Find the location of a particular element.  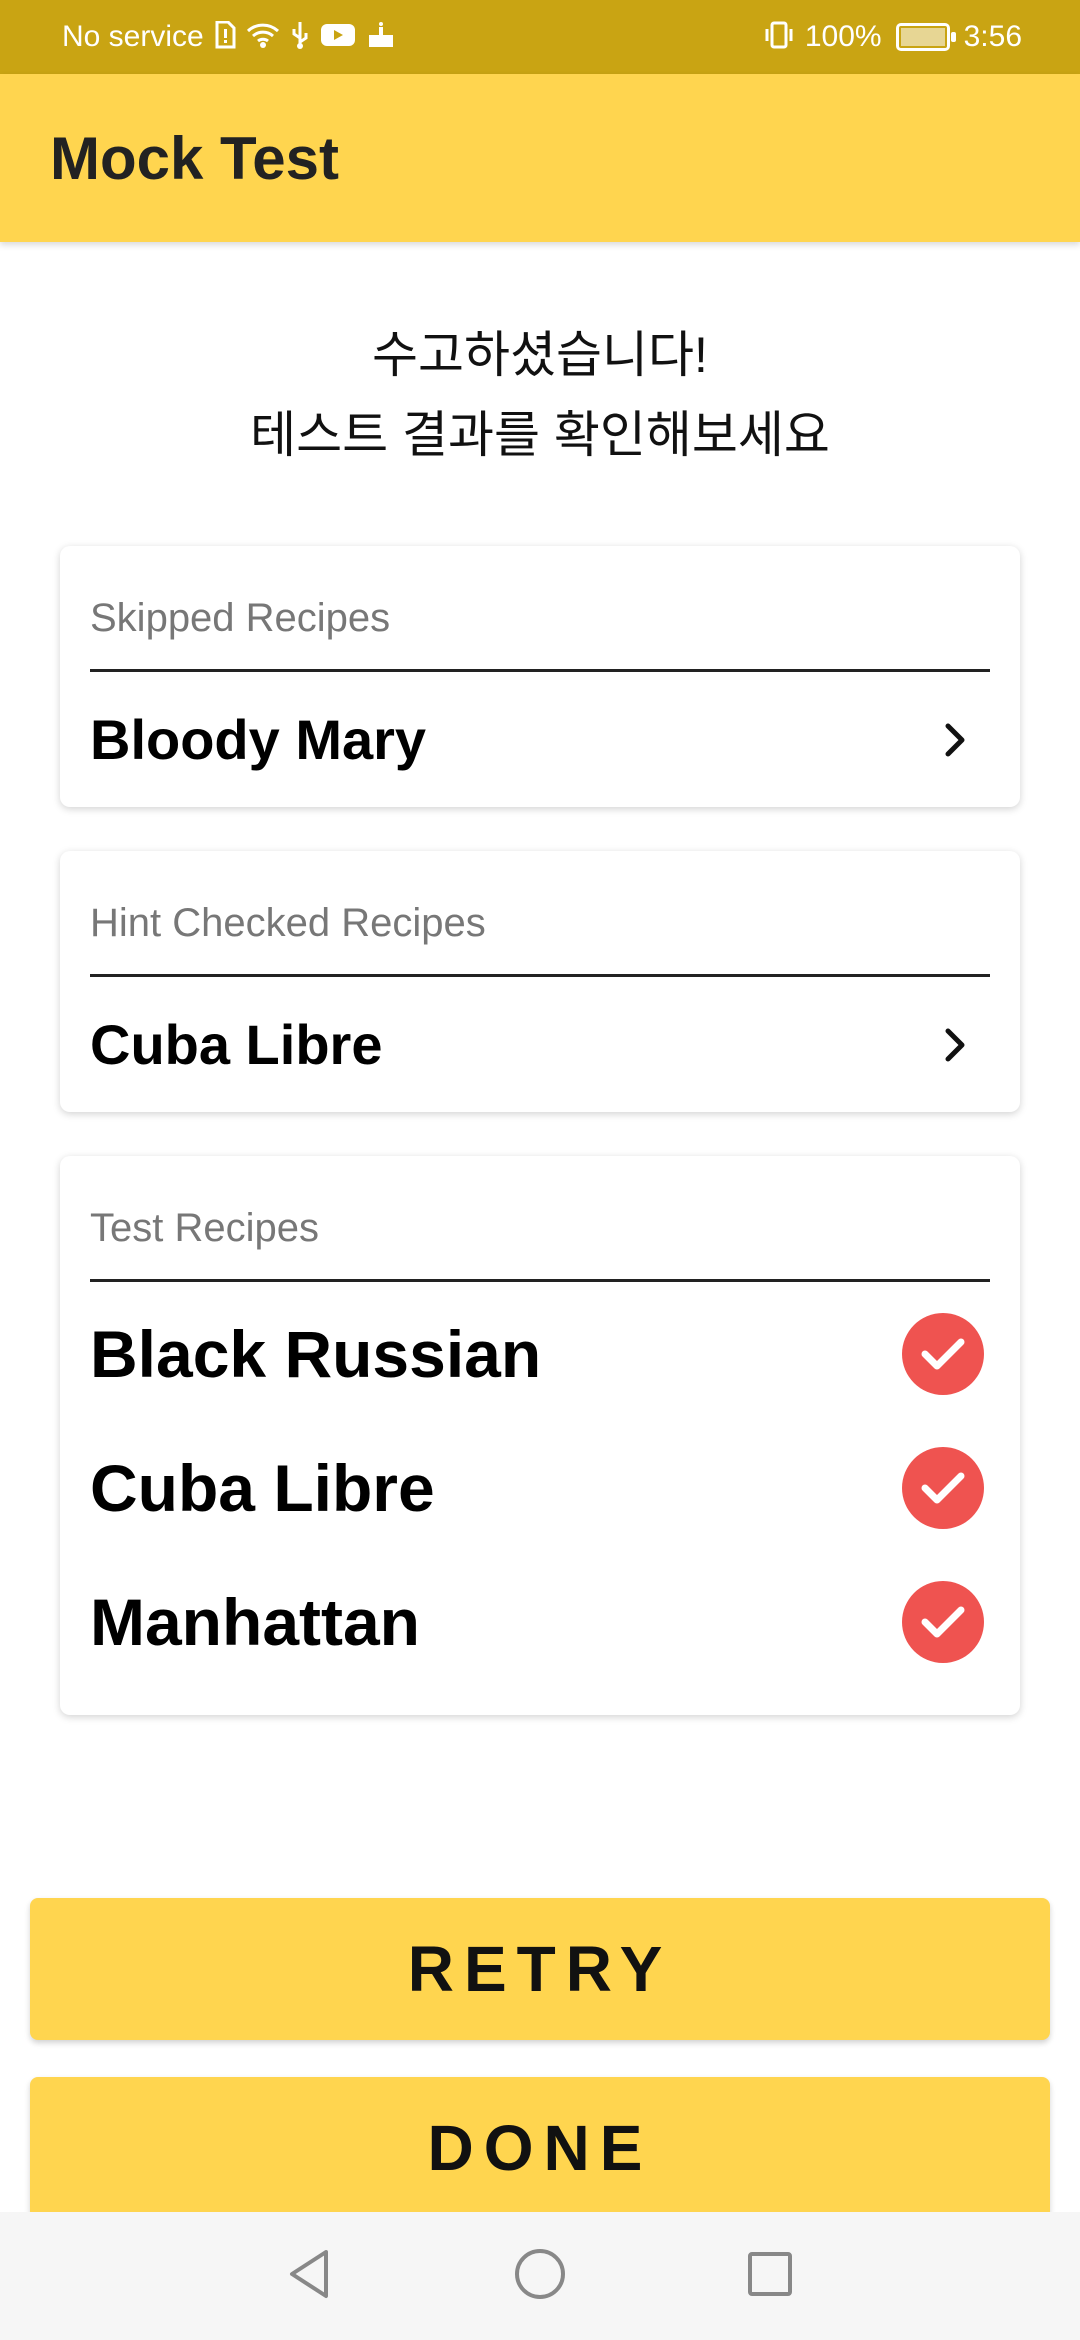

result-message-line1: 수고하셨습니다! is located at coordinates (540, 355).